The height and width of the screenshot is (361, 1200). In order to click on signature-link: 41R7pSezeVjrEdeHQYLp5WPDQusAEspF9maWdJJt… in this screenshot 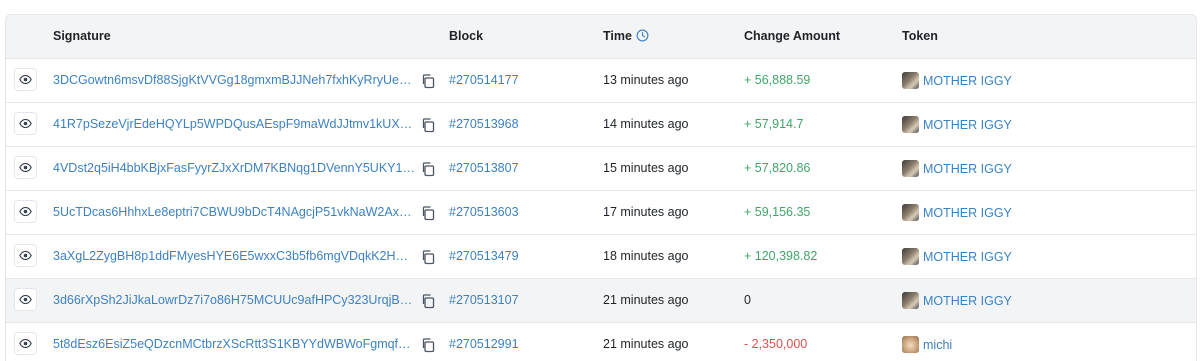, I will do `click(234, 124)`.